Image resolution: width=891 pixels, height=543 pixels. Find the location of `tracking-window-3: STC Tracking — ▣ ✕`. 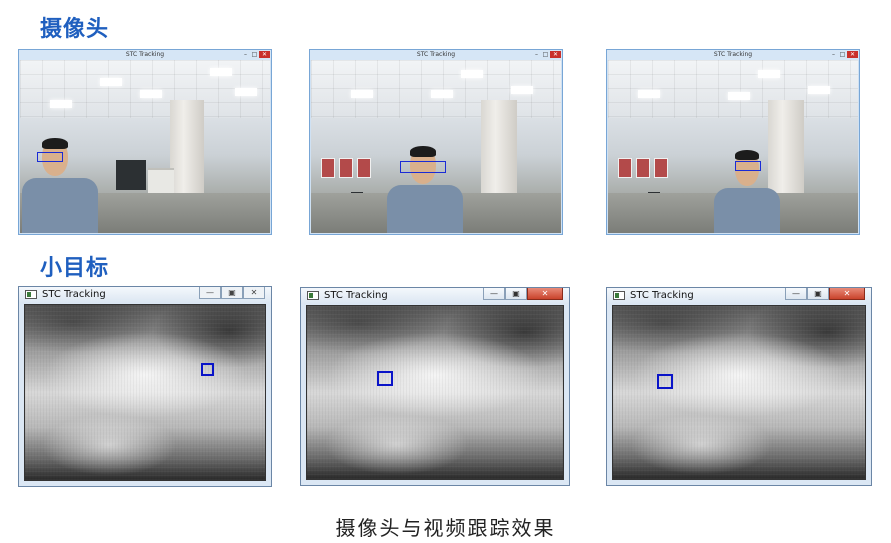

tracking-window-3: STC Tracking — ▣ ✕ is located at coordinates (739, 386).